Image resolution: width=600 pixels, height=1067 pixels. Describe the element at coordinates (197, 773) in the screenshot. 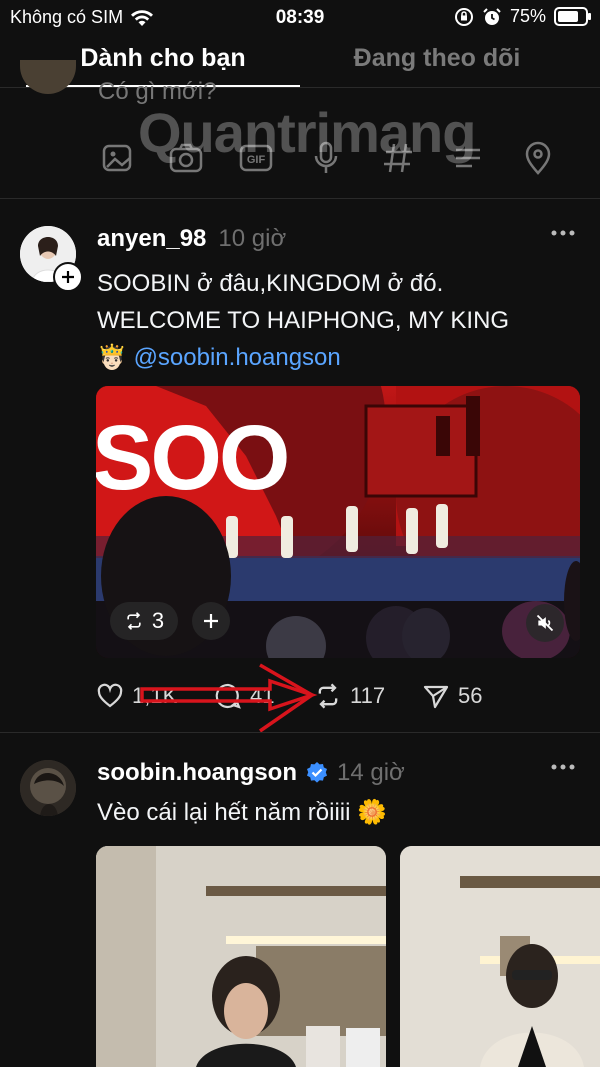

I see `post2-username: soobin.hoangson` at that location.